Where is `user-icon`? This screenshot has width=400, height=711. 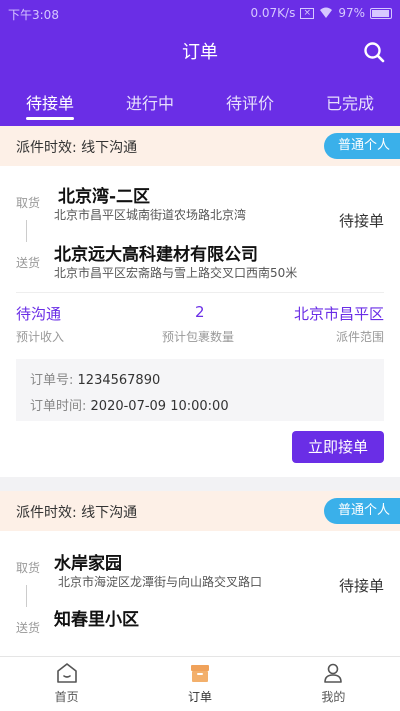
user-icon is located at coordinates (333, 673).